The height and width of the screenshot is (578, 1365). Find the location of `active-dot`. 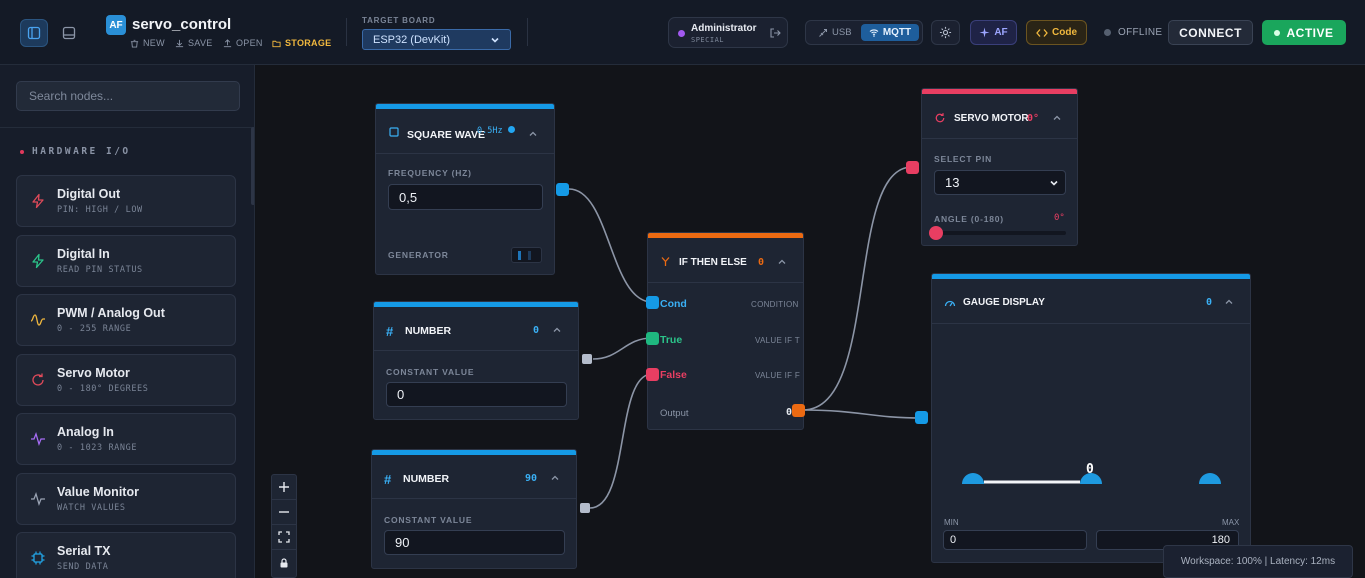

active-dot is located at coordinates (1277, 32).